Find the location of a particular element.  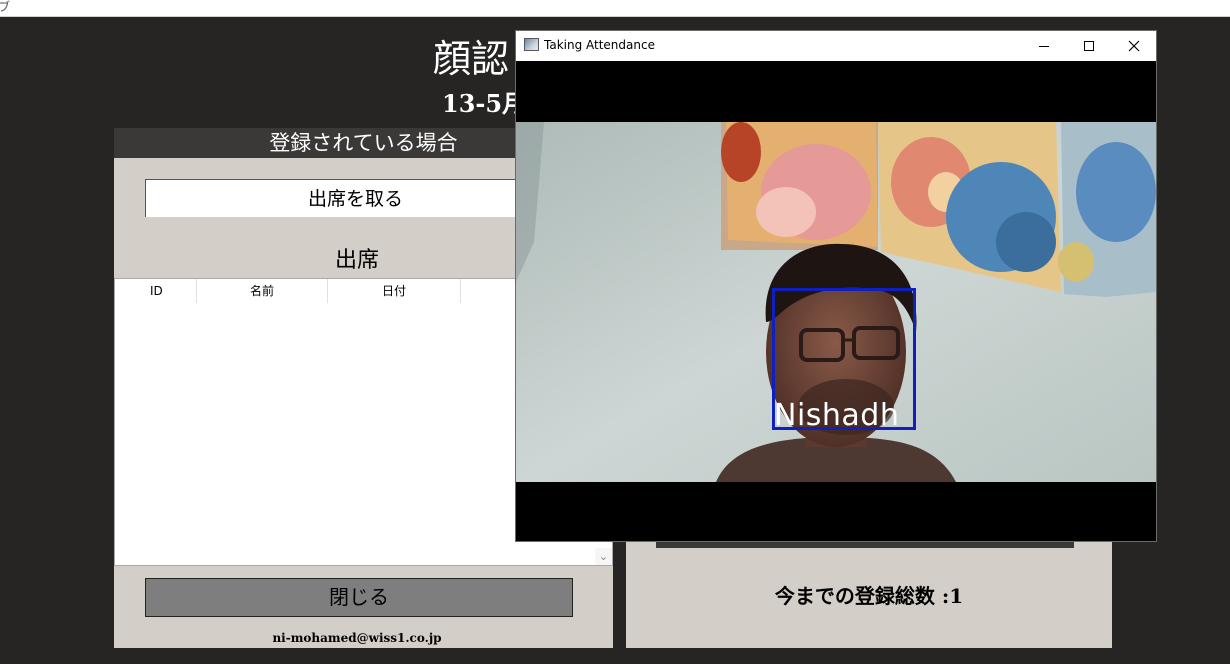

camera-window-title: Taking Attendance is located at coordinates (599, 45).